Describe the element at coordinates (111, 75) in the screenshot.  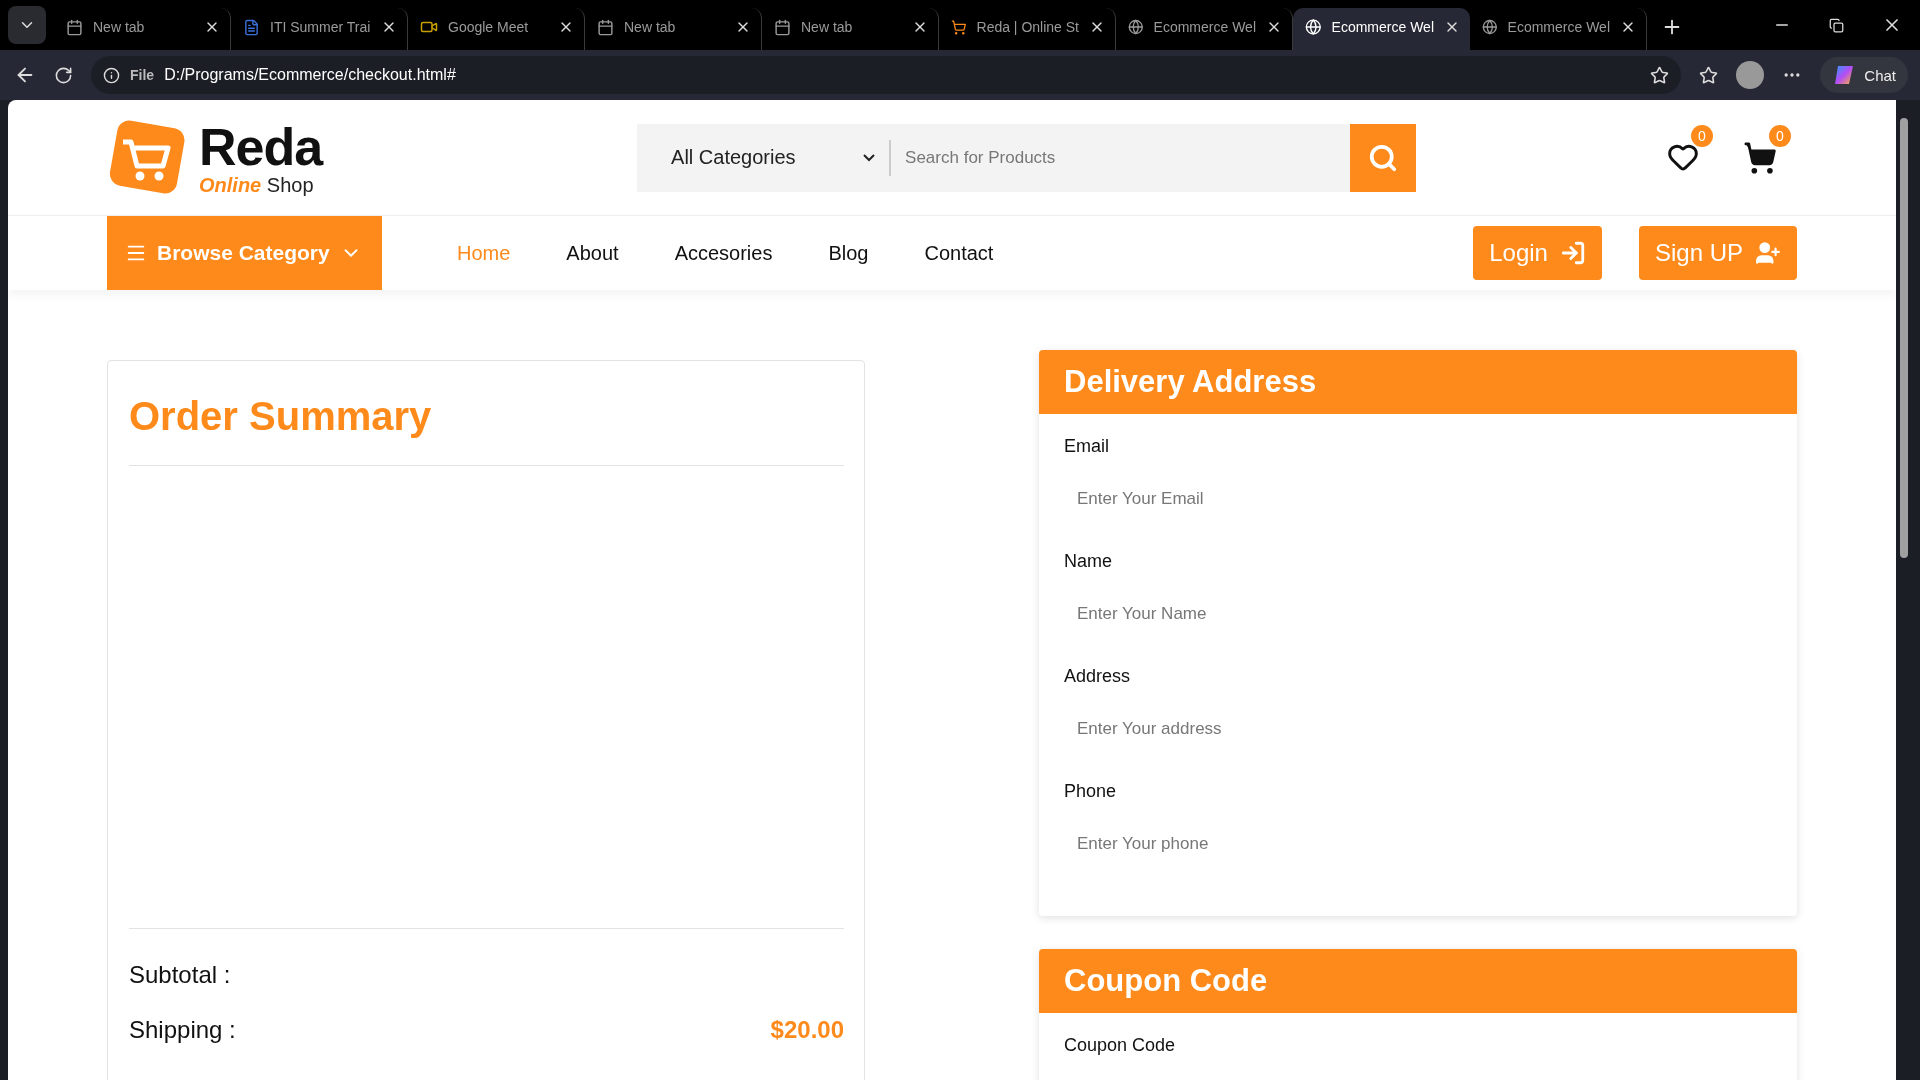
I see `info-icon` at that location.